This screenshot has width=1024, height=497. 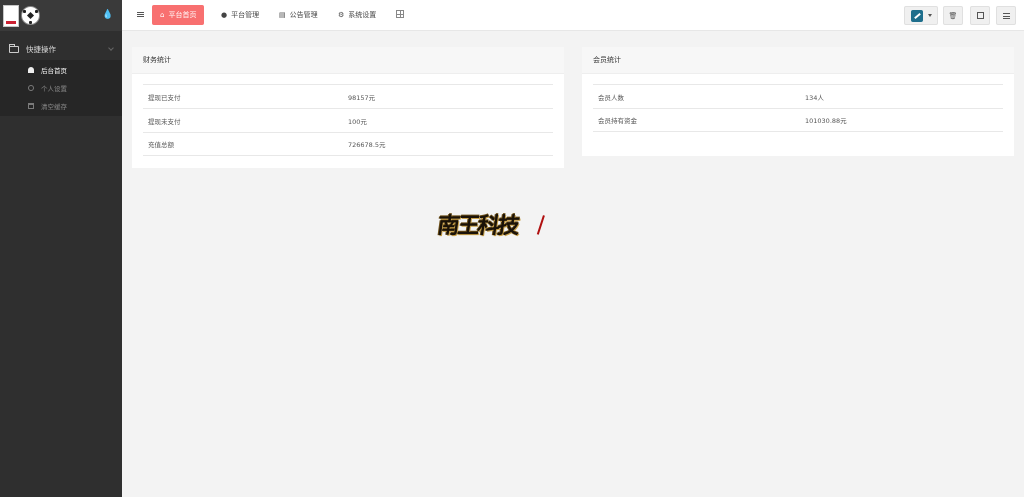 What do you see at coordinates (61, 49) in the screenshot?
I see `menu-group-header: 快捷操作` at bounding box center [61, 49].